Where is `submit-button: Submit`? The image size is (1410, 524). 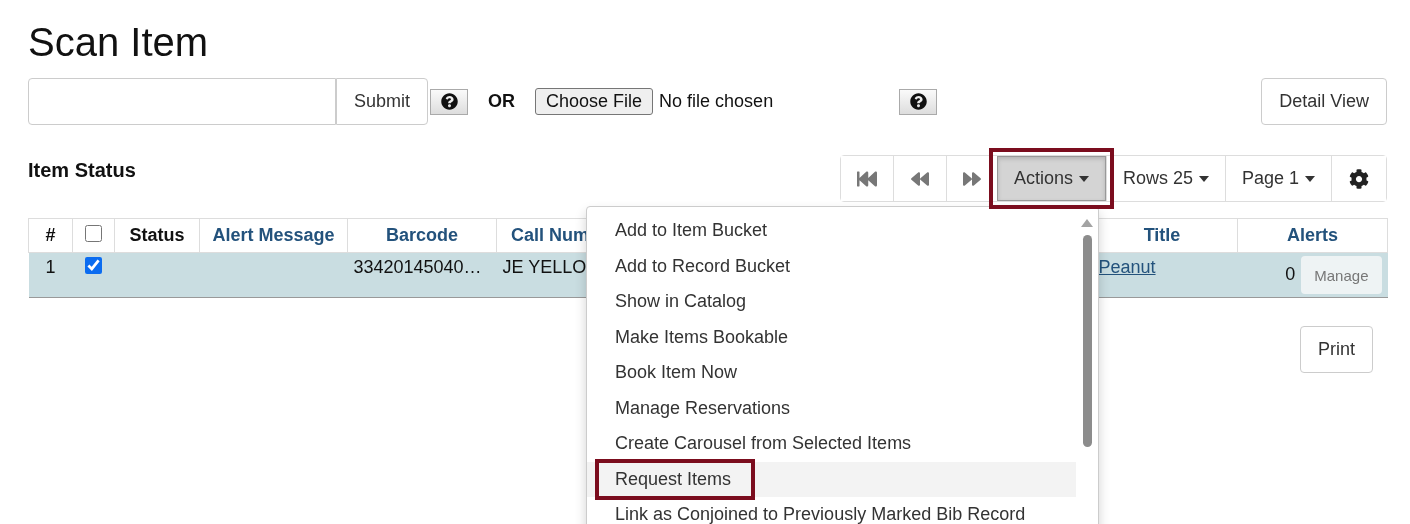
submit-button: Submit is located at coordinates (382, 101).